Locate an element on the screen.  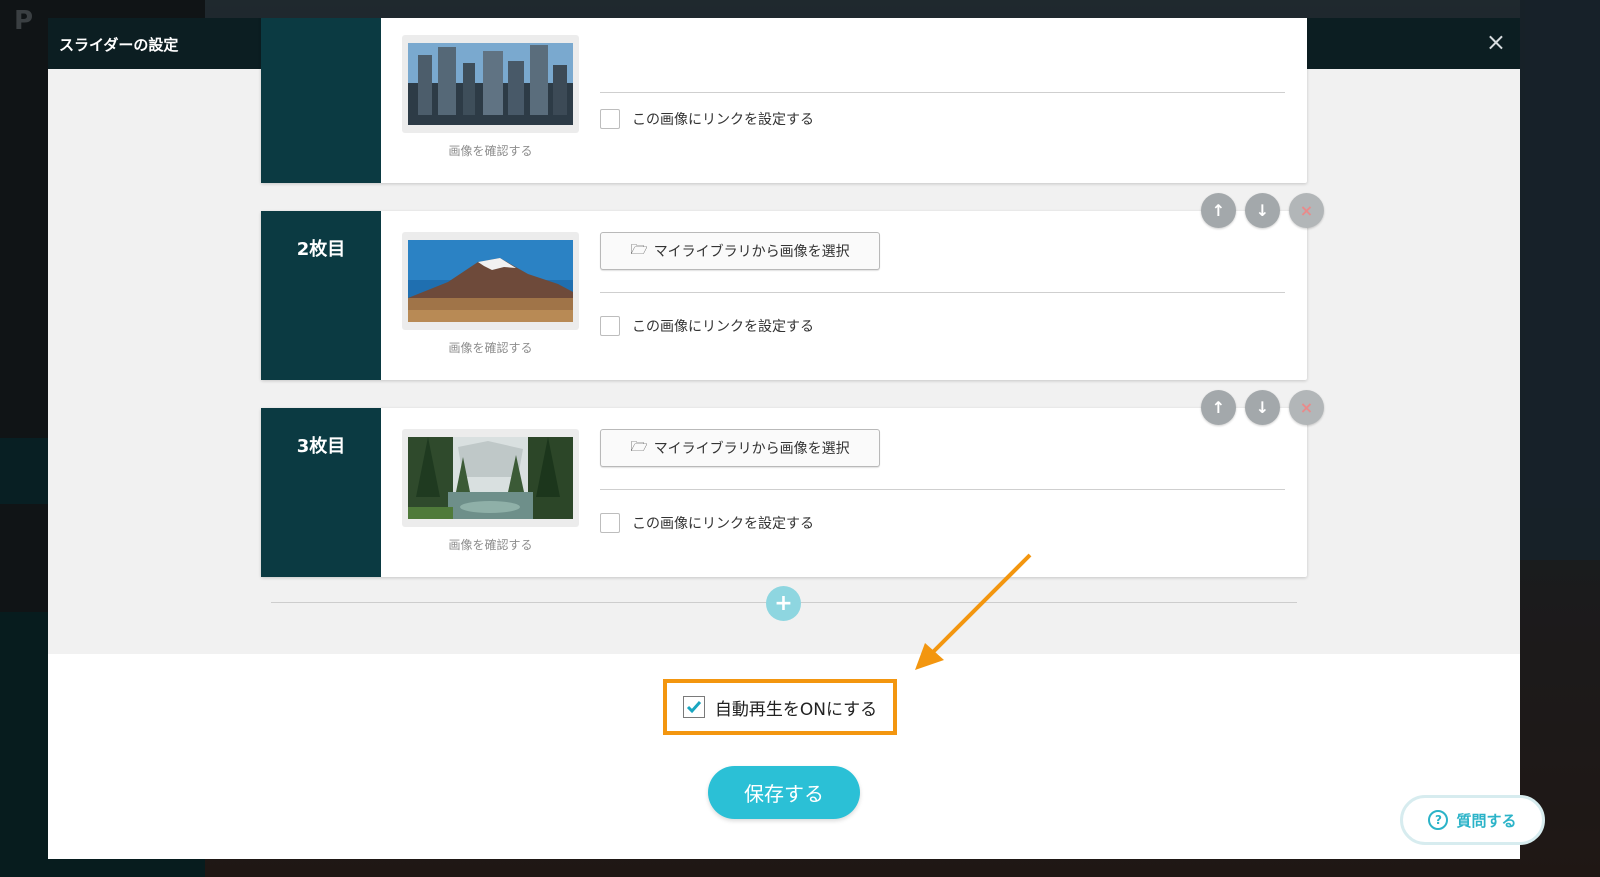
checkmark-icon is located at coordinates (693, 707).